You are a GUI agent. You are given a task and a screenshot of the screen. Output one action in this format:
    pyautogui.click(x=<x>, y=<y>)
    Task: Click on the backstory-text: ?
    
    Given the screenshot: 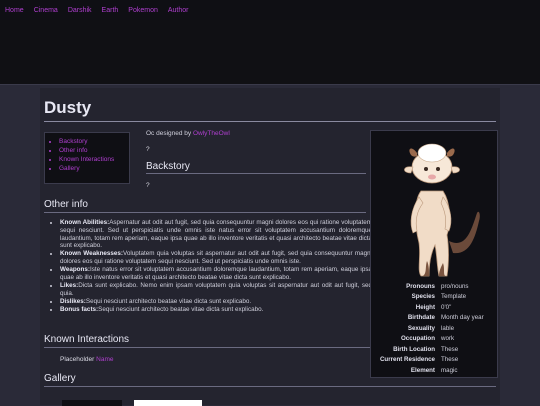 What is the action you would take?
    pyautogui.click(x=148, y=185)
    